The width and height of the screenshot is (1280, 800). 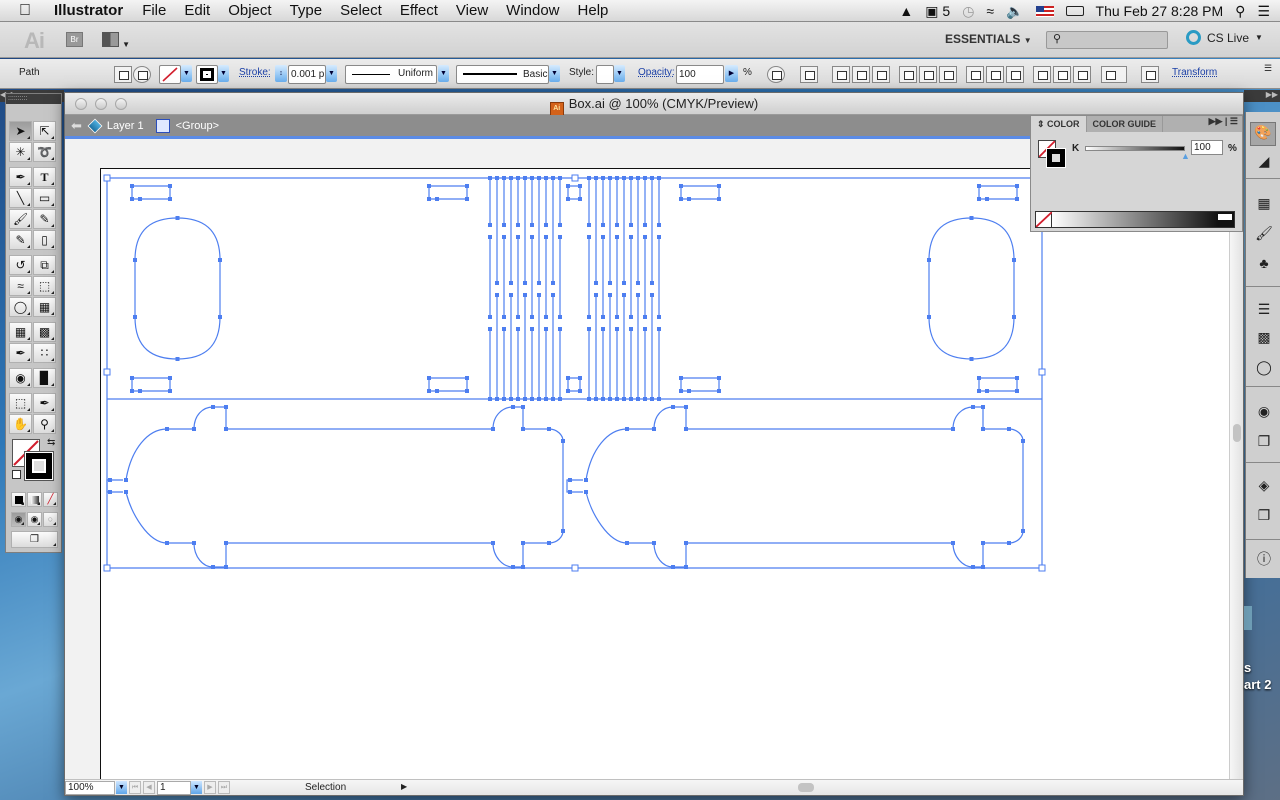 What do you see at coordinates (142, 74) in the screenshot?
I see `anchor-button` at bounding box center [142, 74].